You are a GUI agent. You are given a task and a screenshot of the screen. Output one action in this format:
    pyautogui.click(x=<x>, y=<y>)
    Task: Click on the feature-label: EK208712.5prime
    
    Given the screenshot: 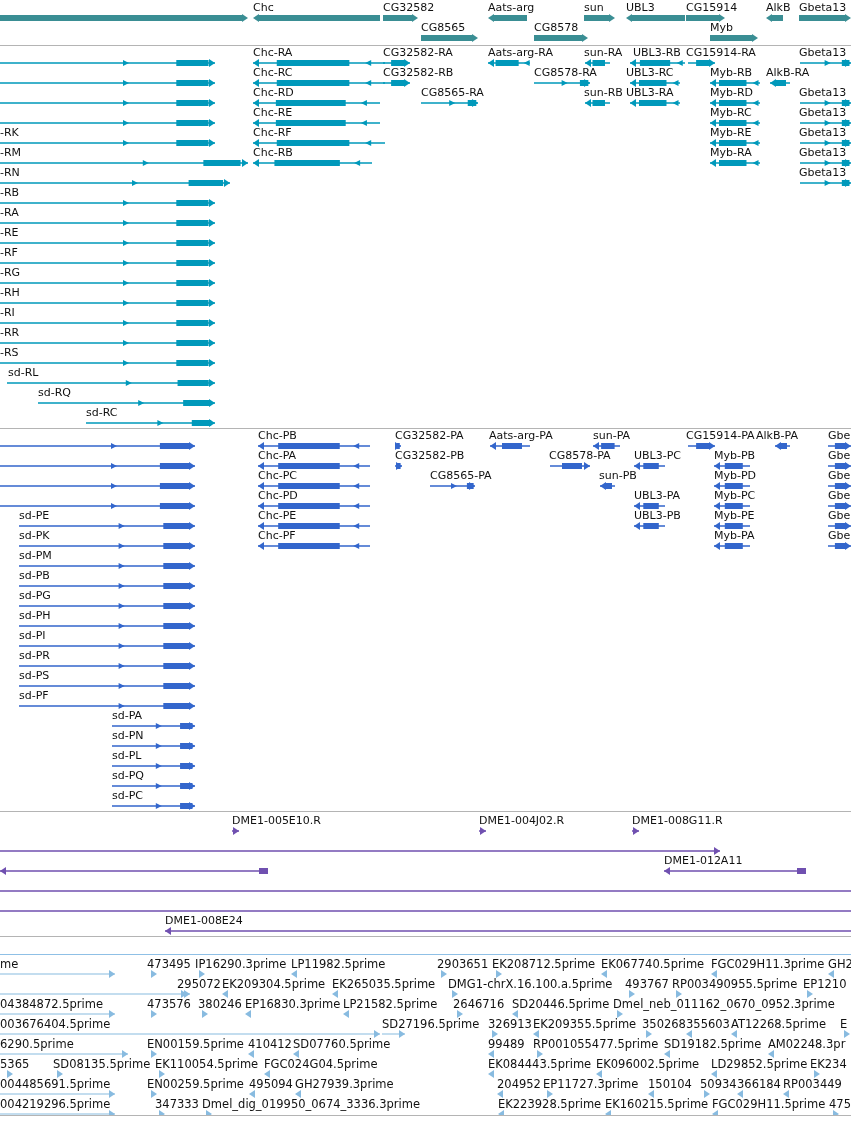 What is the action you would take?
    pyautogui.click(x=544, y=964)
    